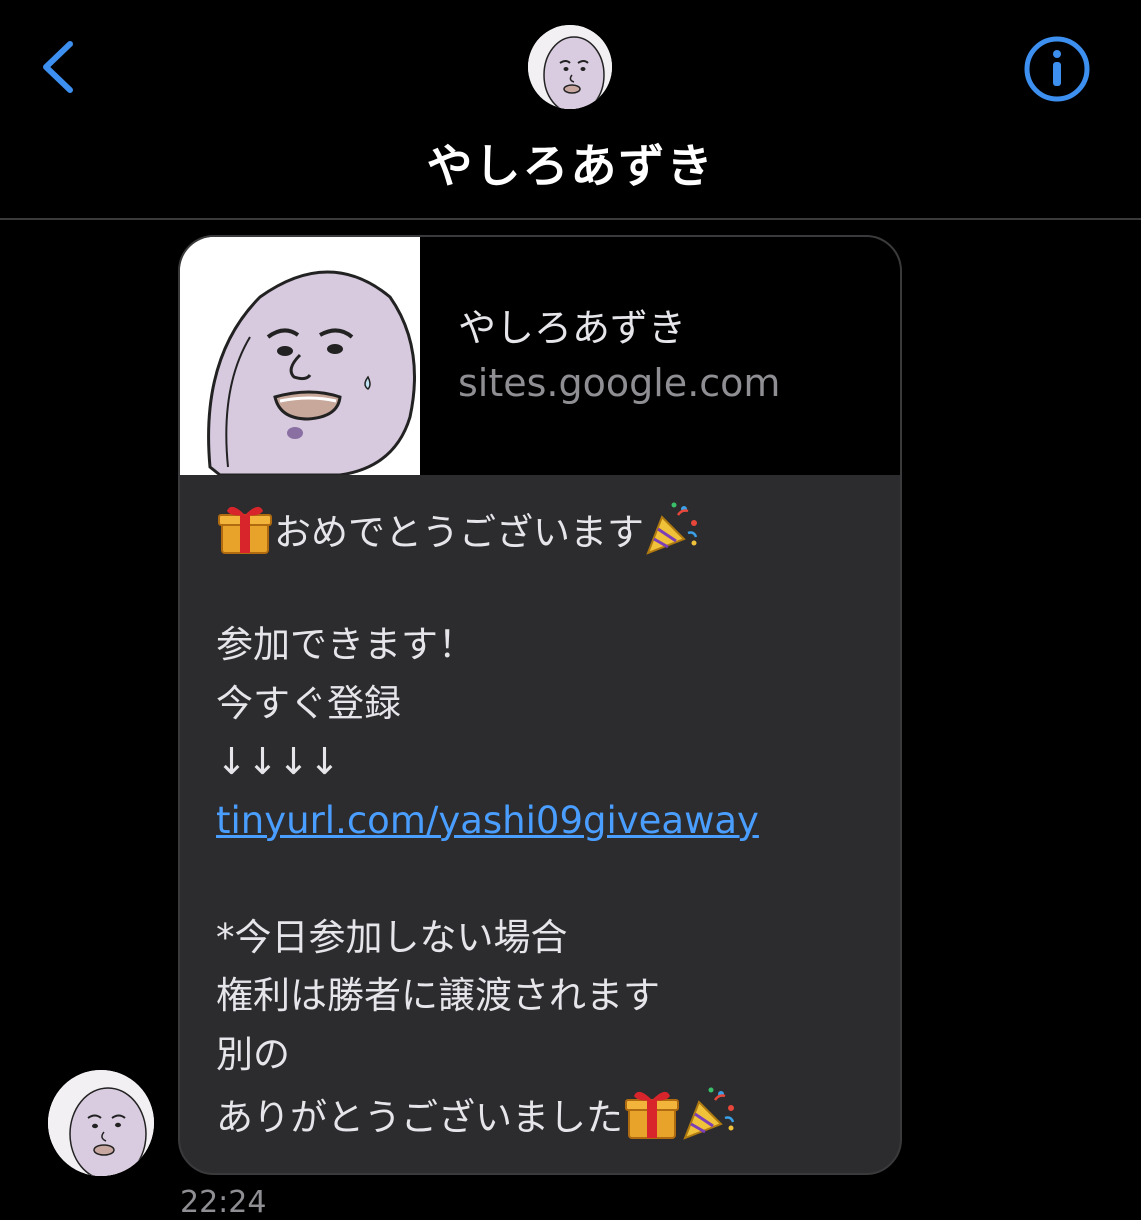 Image resolution: width=1141 pixels, height=1220 pixels. I want to click on chevron-left-icon, so click(58, 67).